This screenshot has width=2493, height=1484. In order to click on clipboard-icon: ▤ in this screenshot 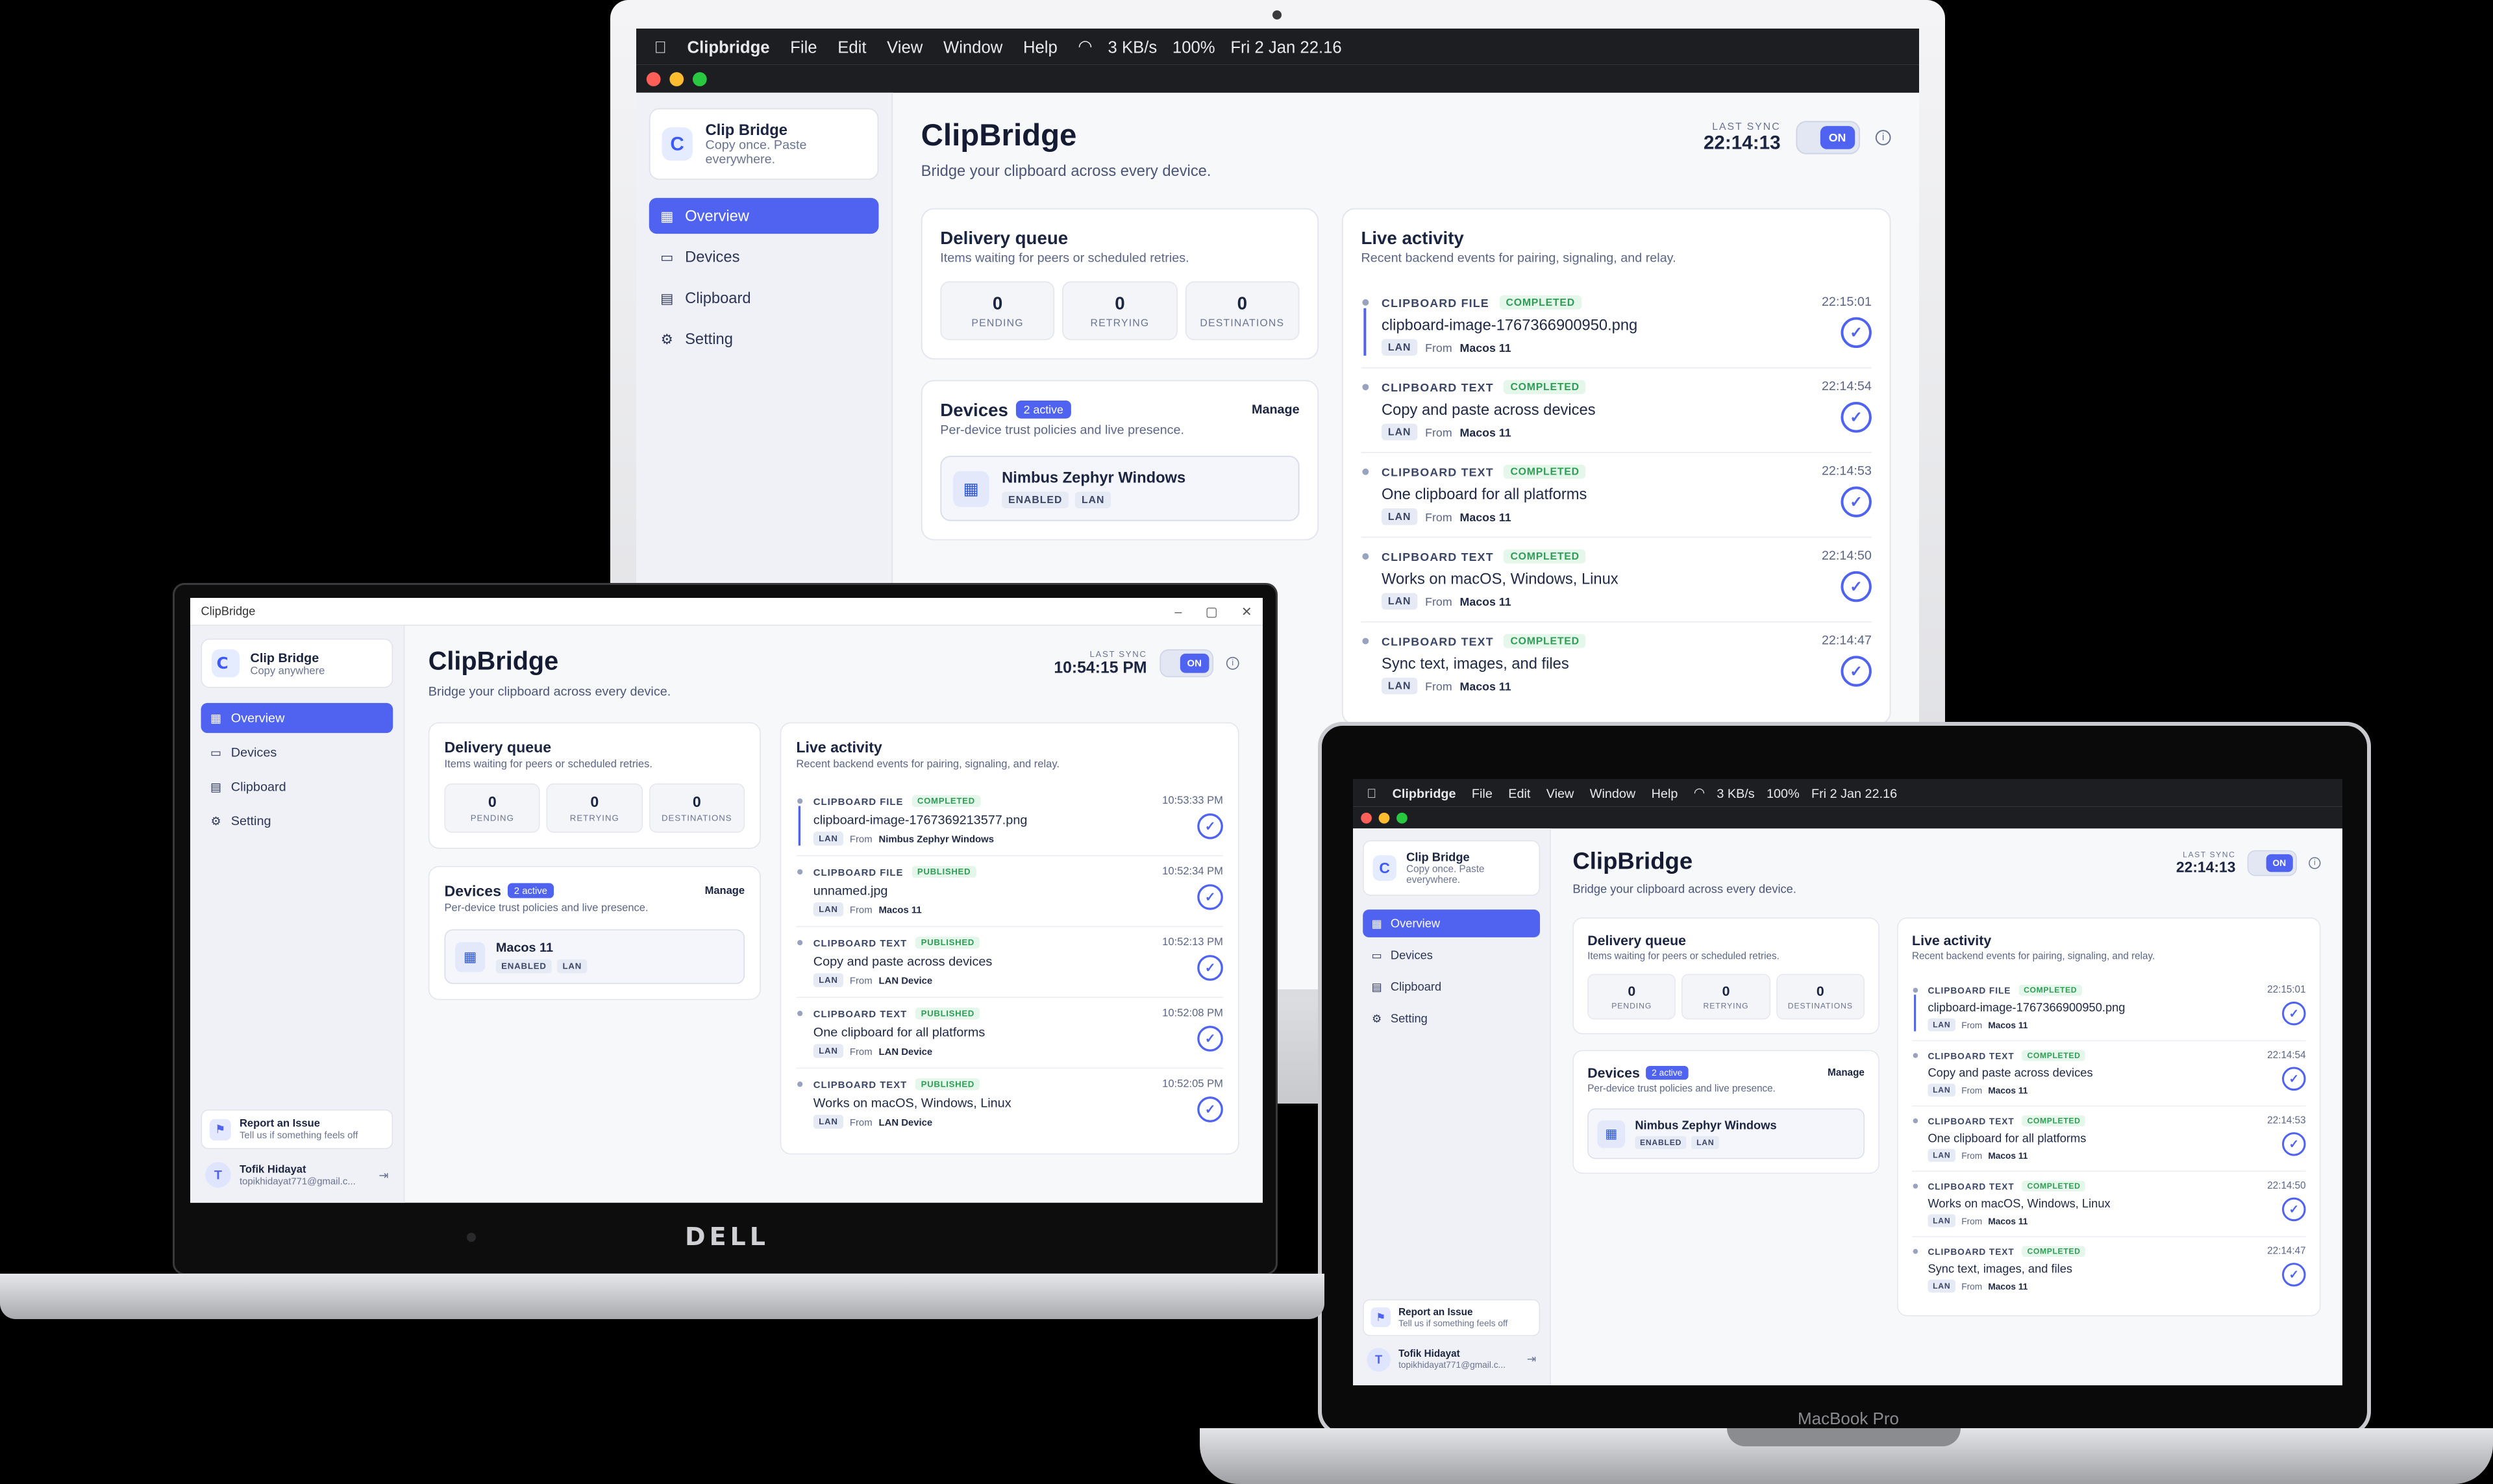, I will do `click(667, 298)`.